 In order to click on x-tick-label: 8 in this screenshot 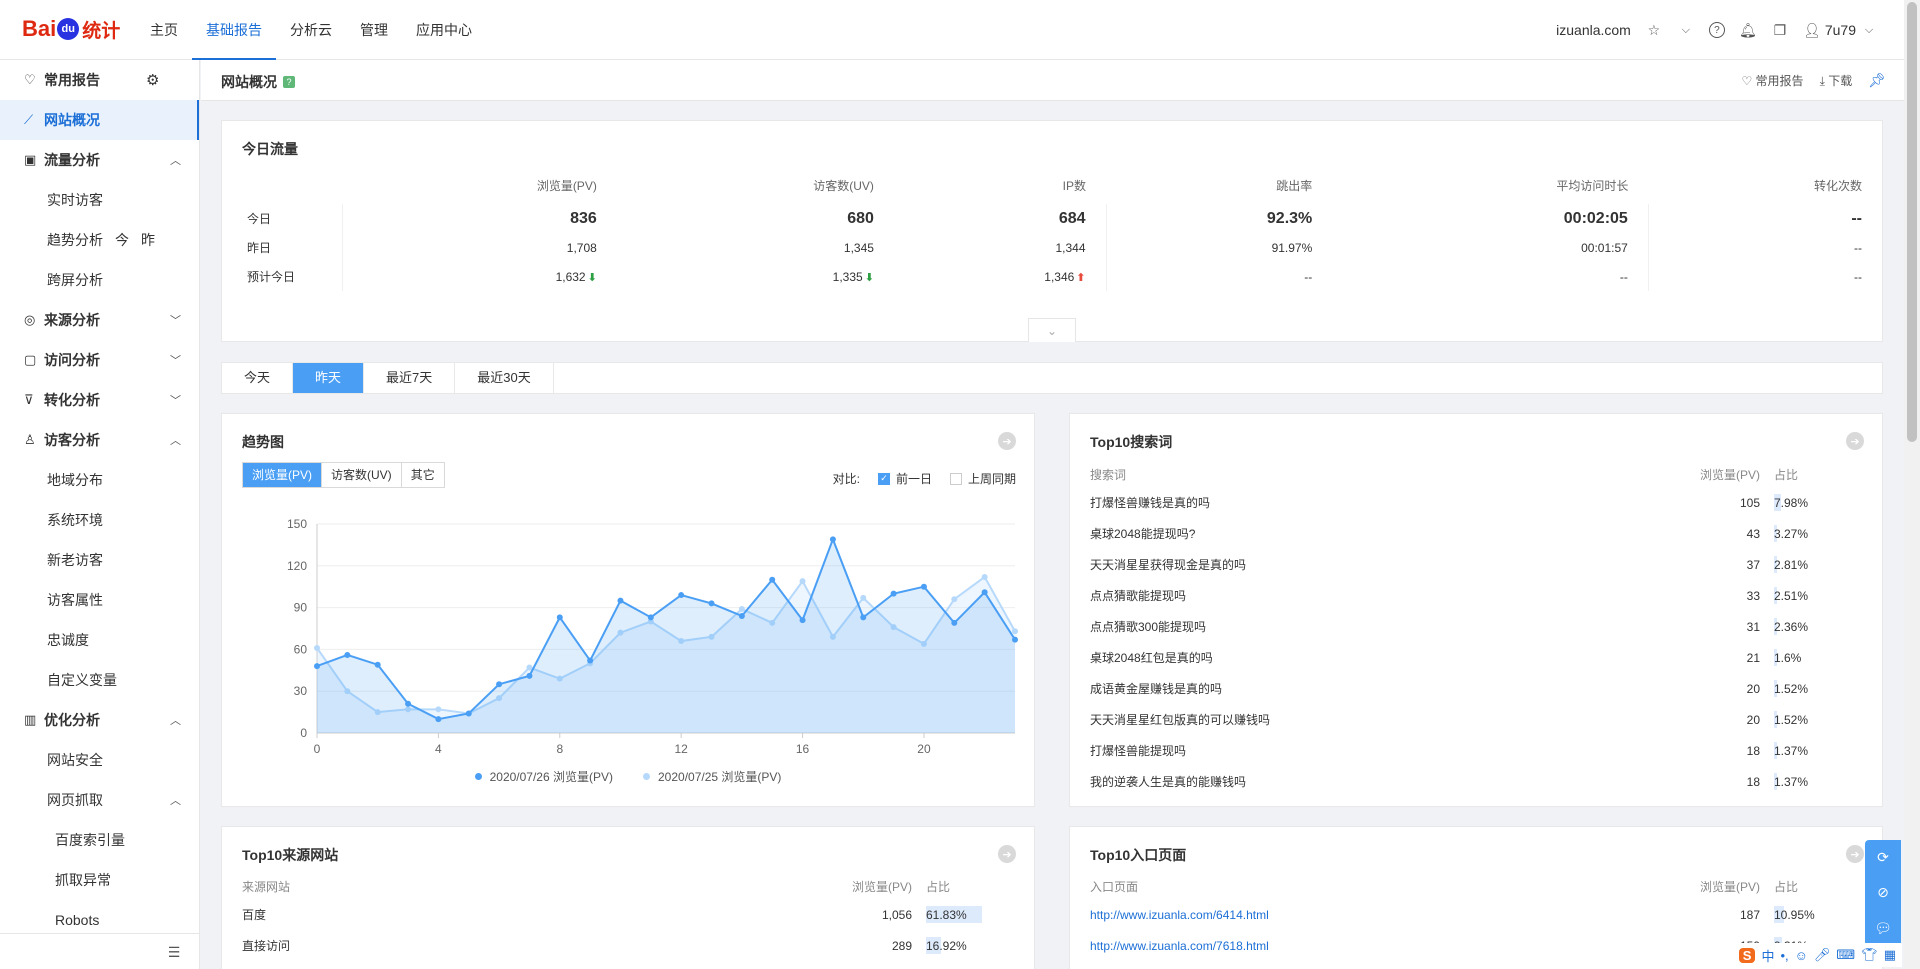, I will do `click(559, 749)`.